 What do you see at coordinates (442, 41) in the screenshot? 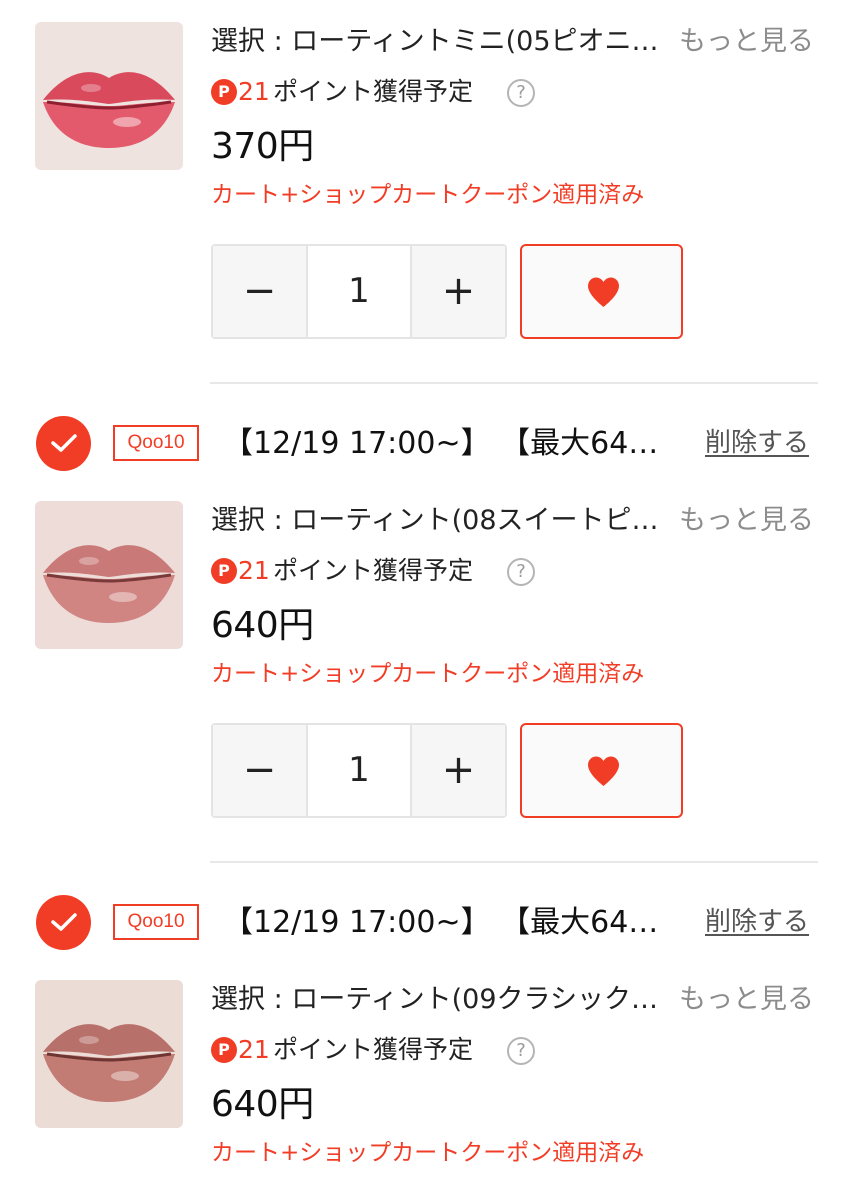
I see `selected-option: 選択 : ローティントミニ(05ピオニーマット)` at bounding box center [442, 41].